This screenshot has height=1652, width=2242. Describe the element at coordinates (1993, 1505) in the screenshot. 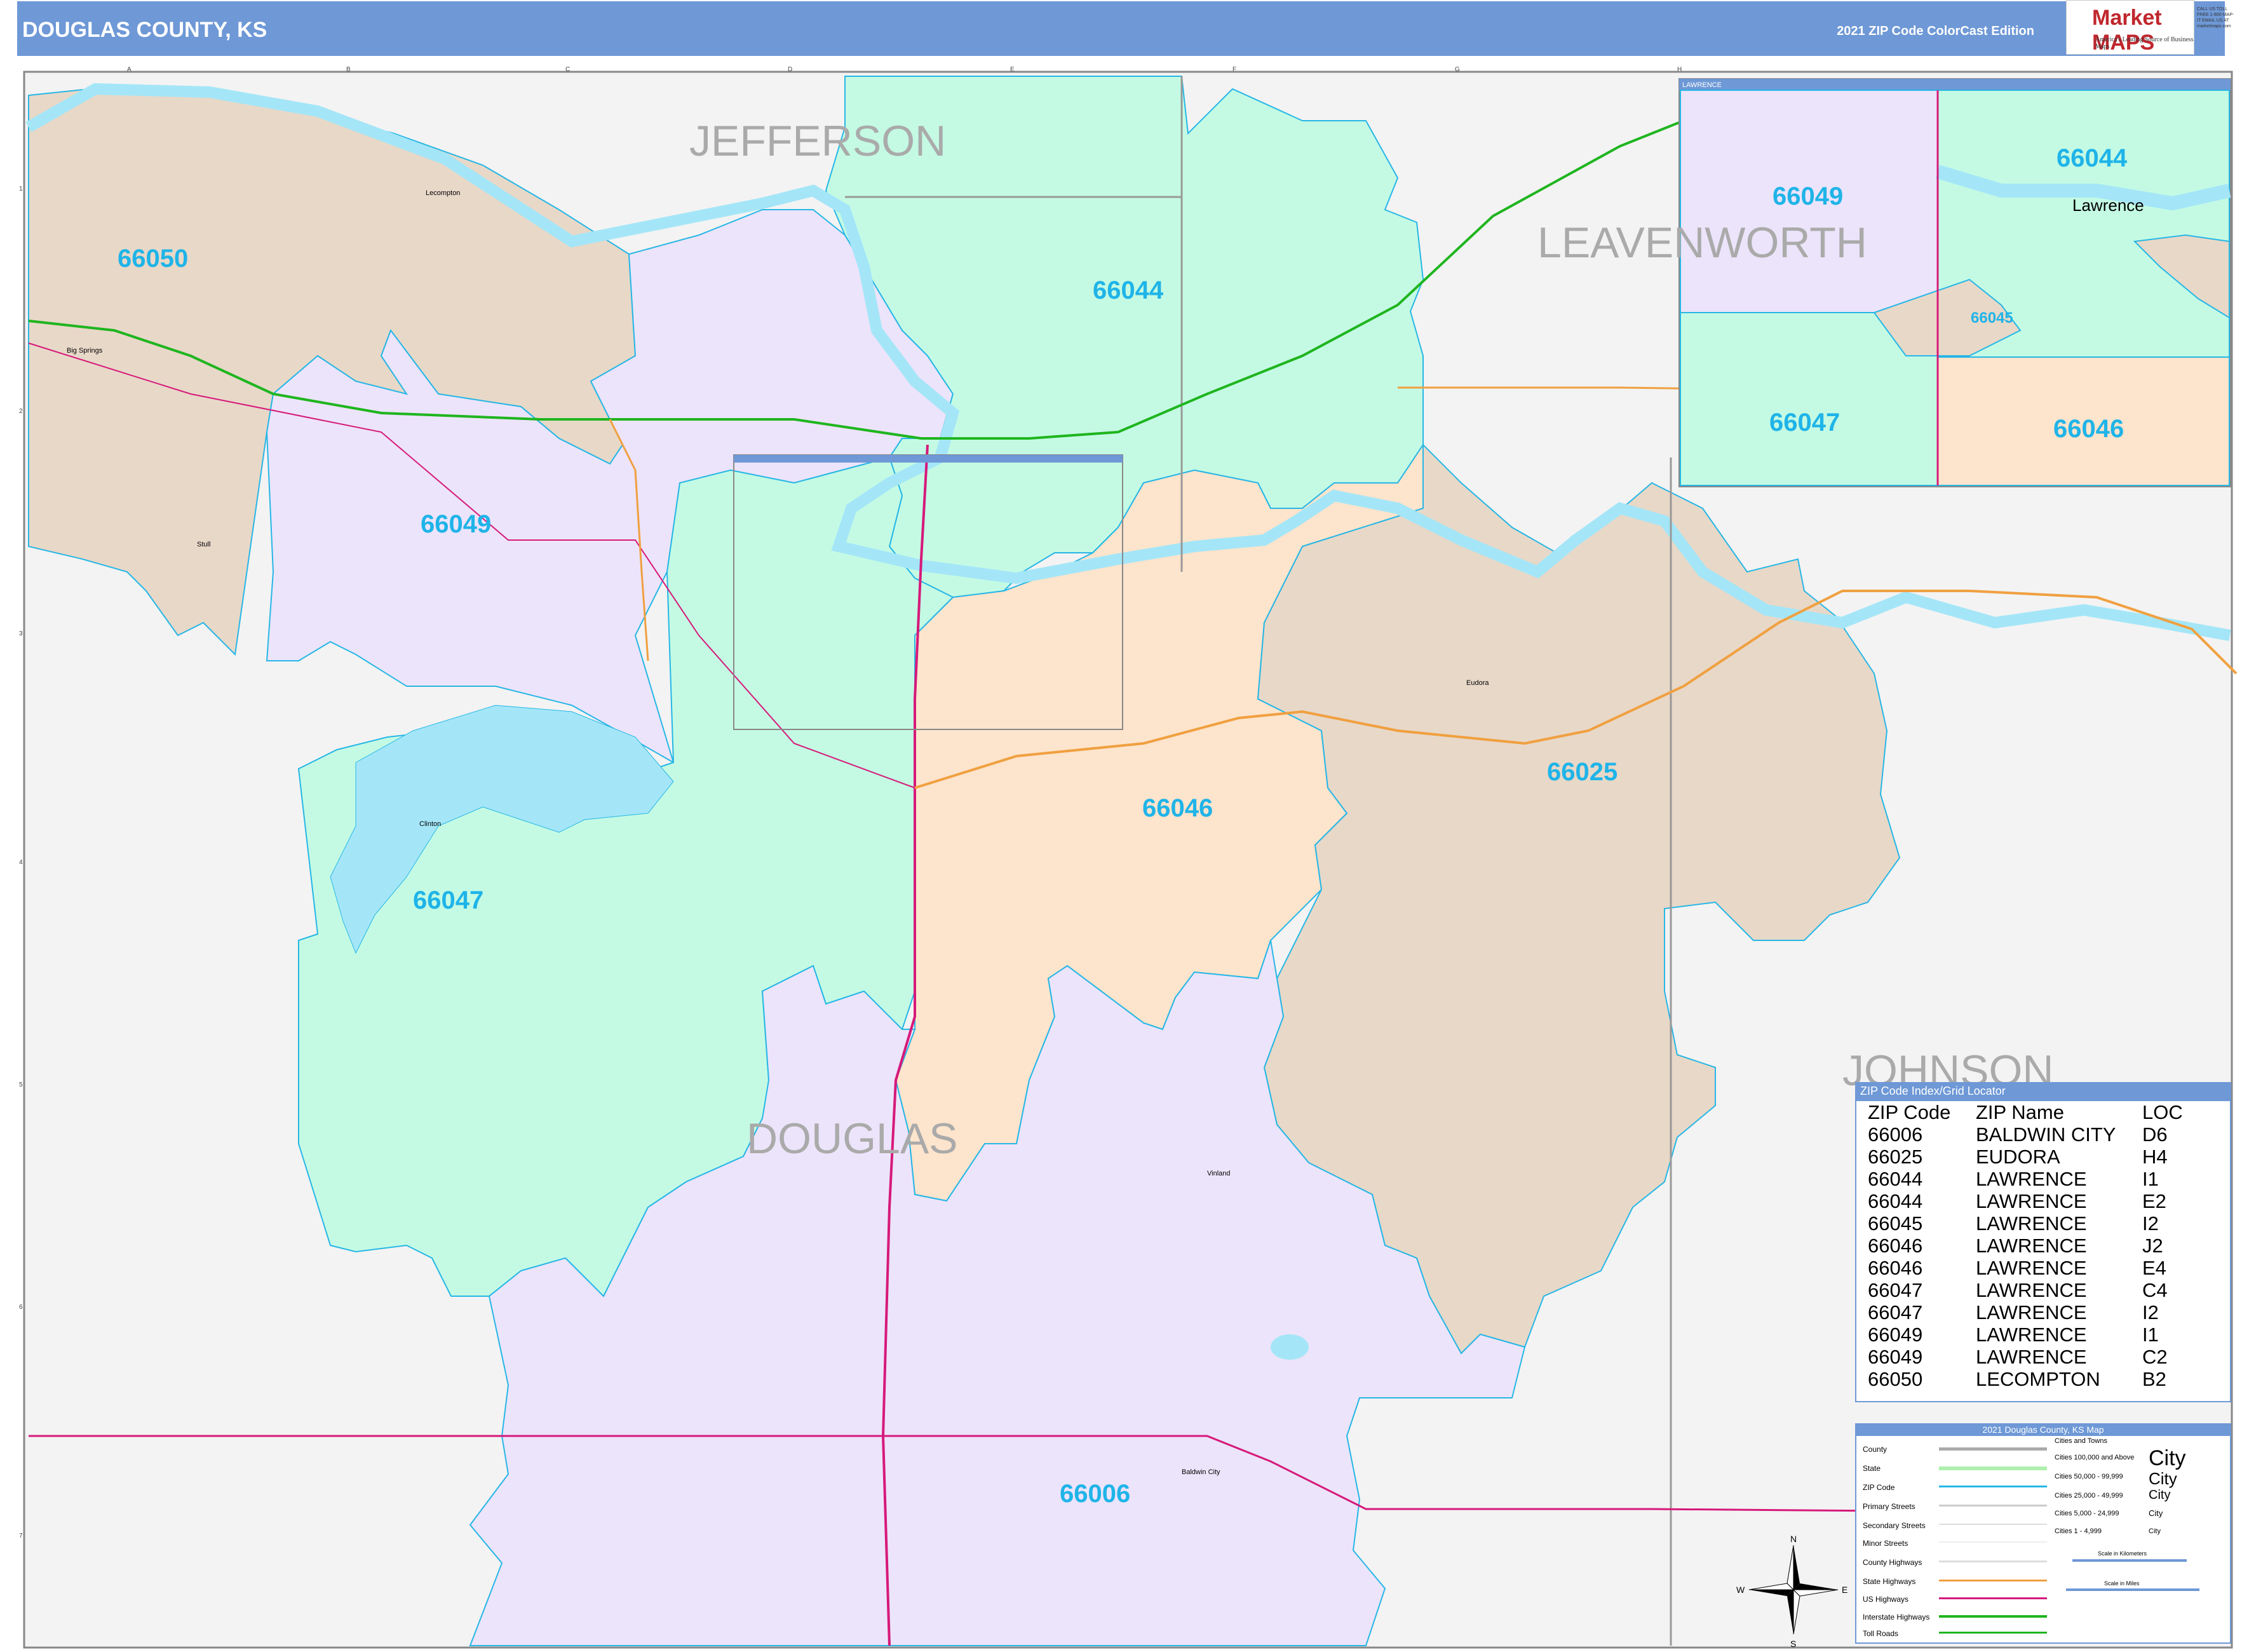

I see `legend-primary-line` at that location.